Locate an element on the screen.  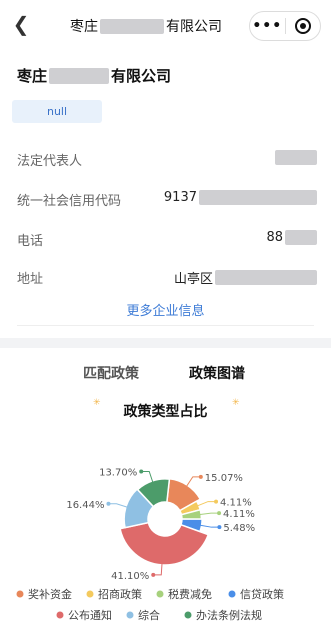
legend-label: 综合 is located at coordinates (149, 615).